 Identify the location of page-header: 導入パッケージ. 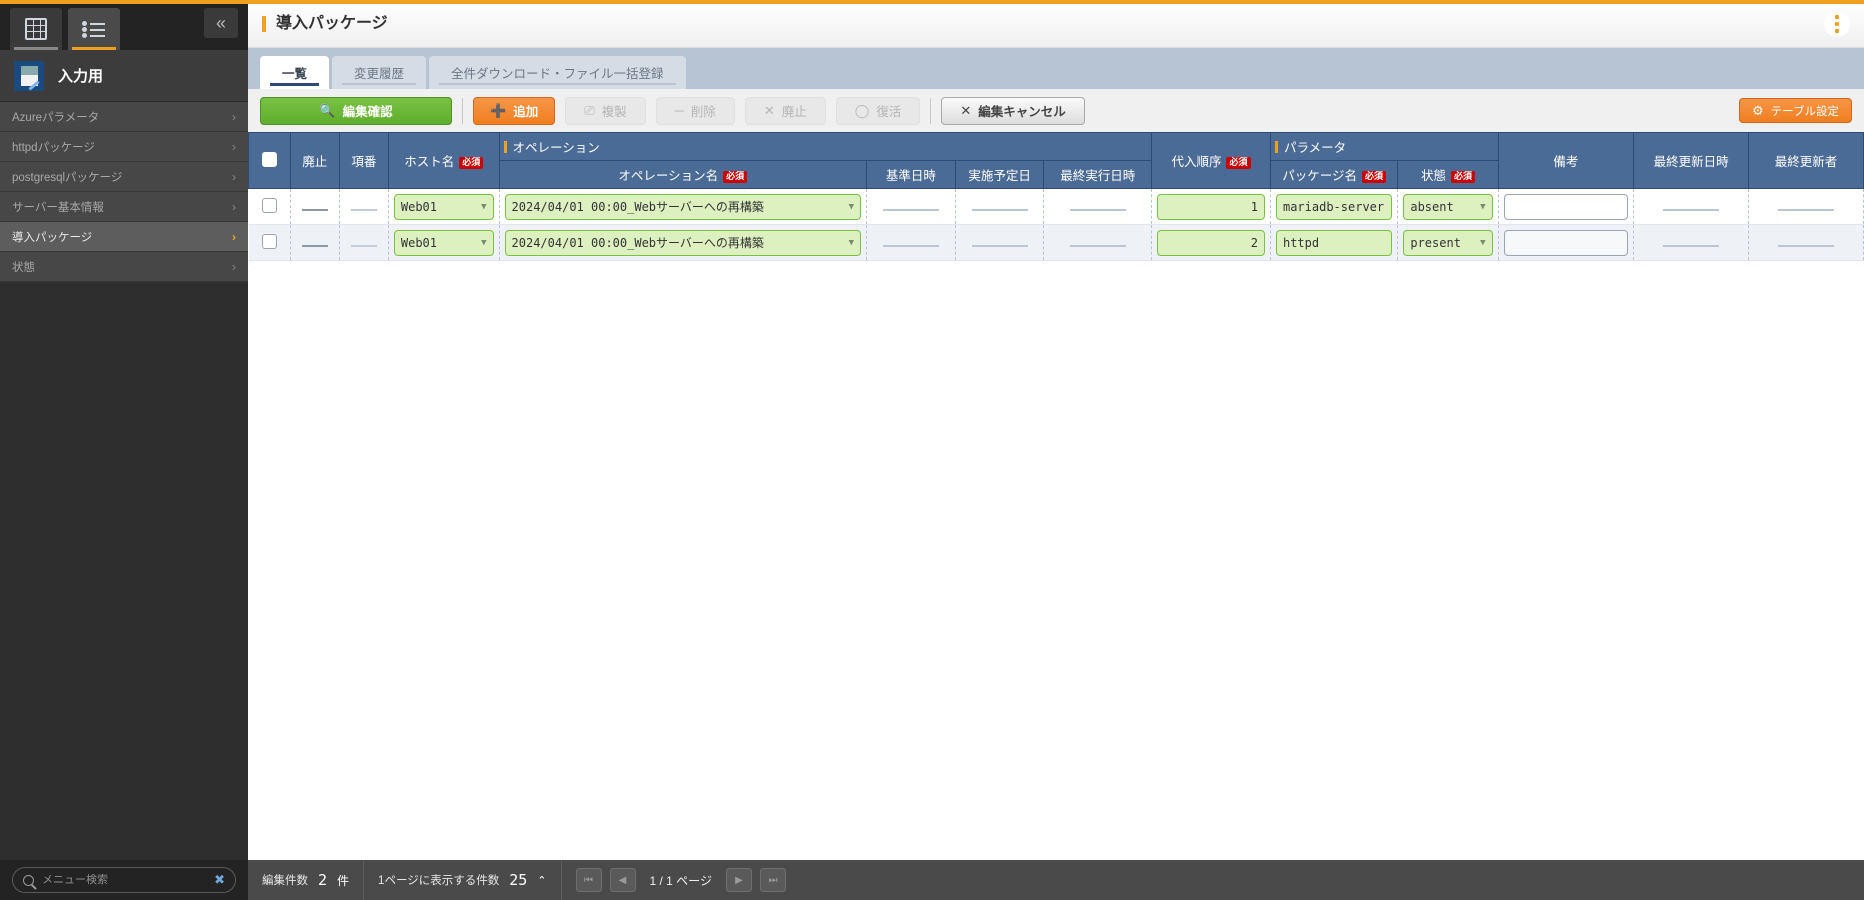
(1056, 24).